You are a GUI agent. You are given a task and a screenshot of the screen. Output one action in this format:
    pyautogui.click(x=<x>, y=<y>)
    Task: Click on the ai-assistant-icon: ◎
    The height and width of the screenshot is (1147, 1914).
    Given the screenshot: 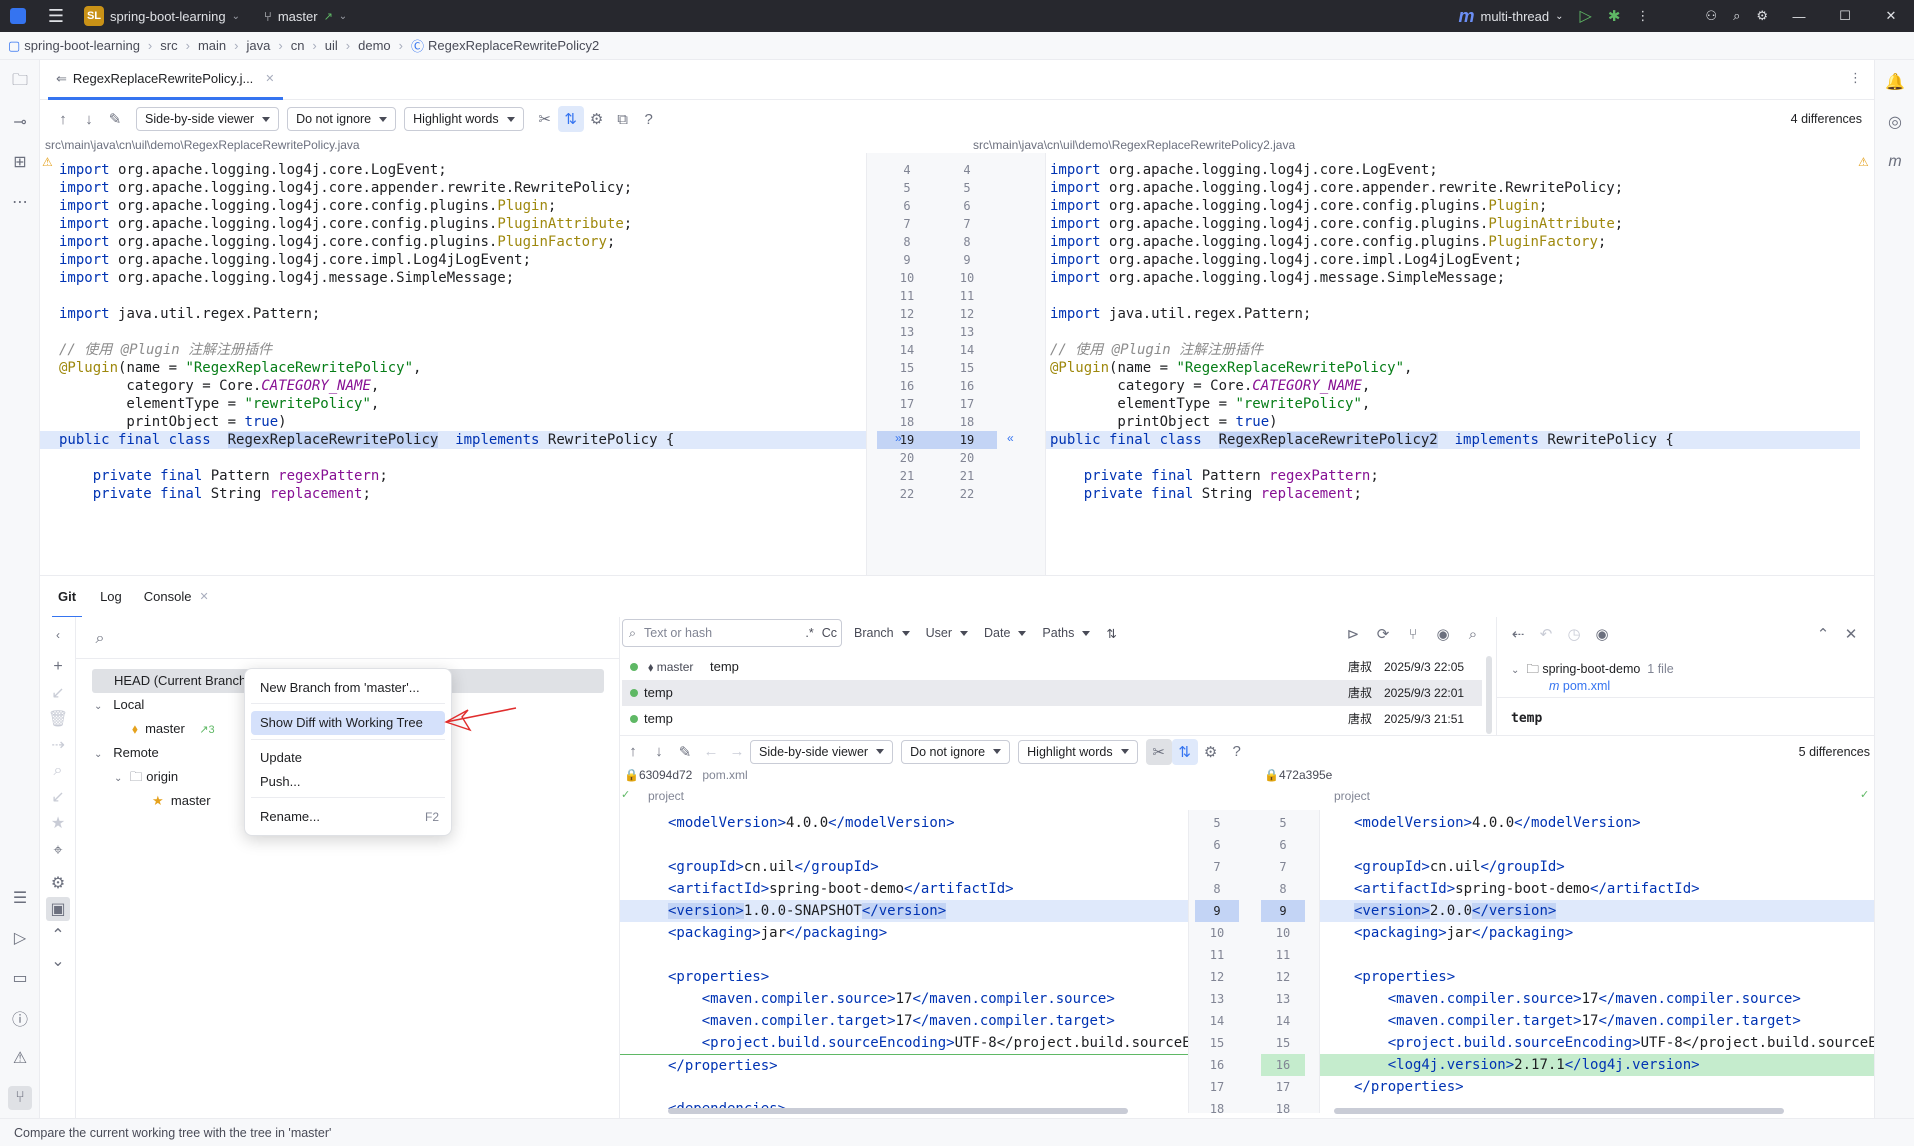 What is the action you would take?
    pyautogui.click(x=1895, y=122)
    